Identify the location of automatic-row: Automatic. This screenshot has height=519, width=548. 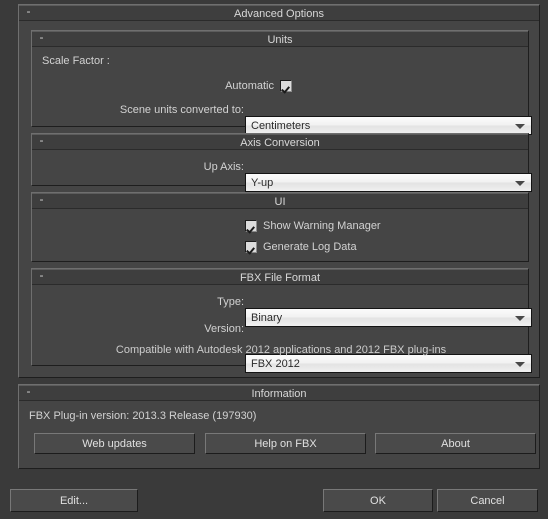
(162, 86).